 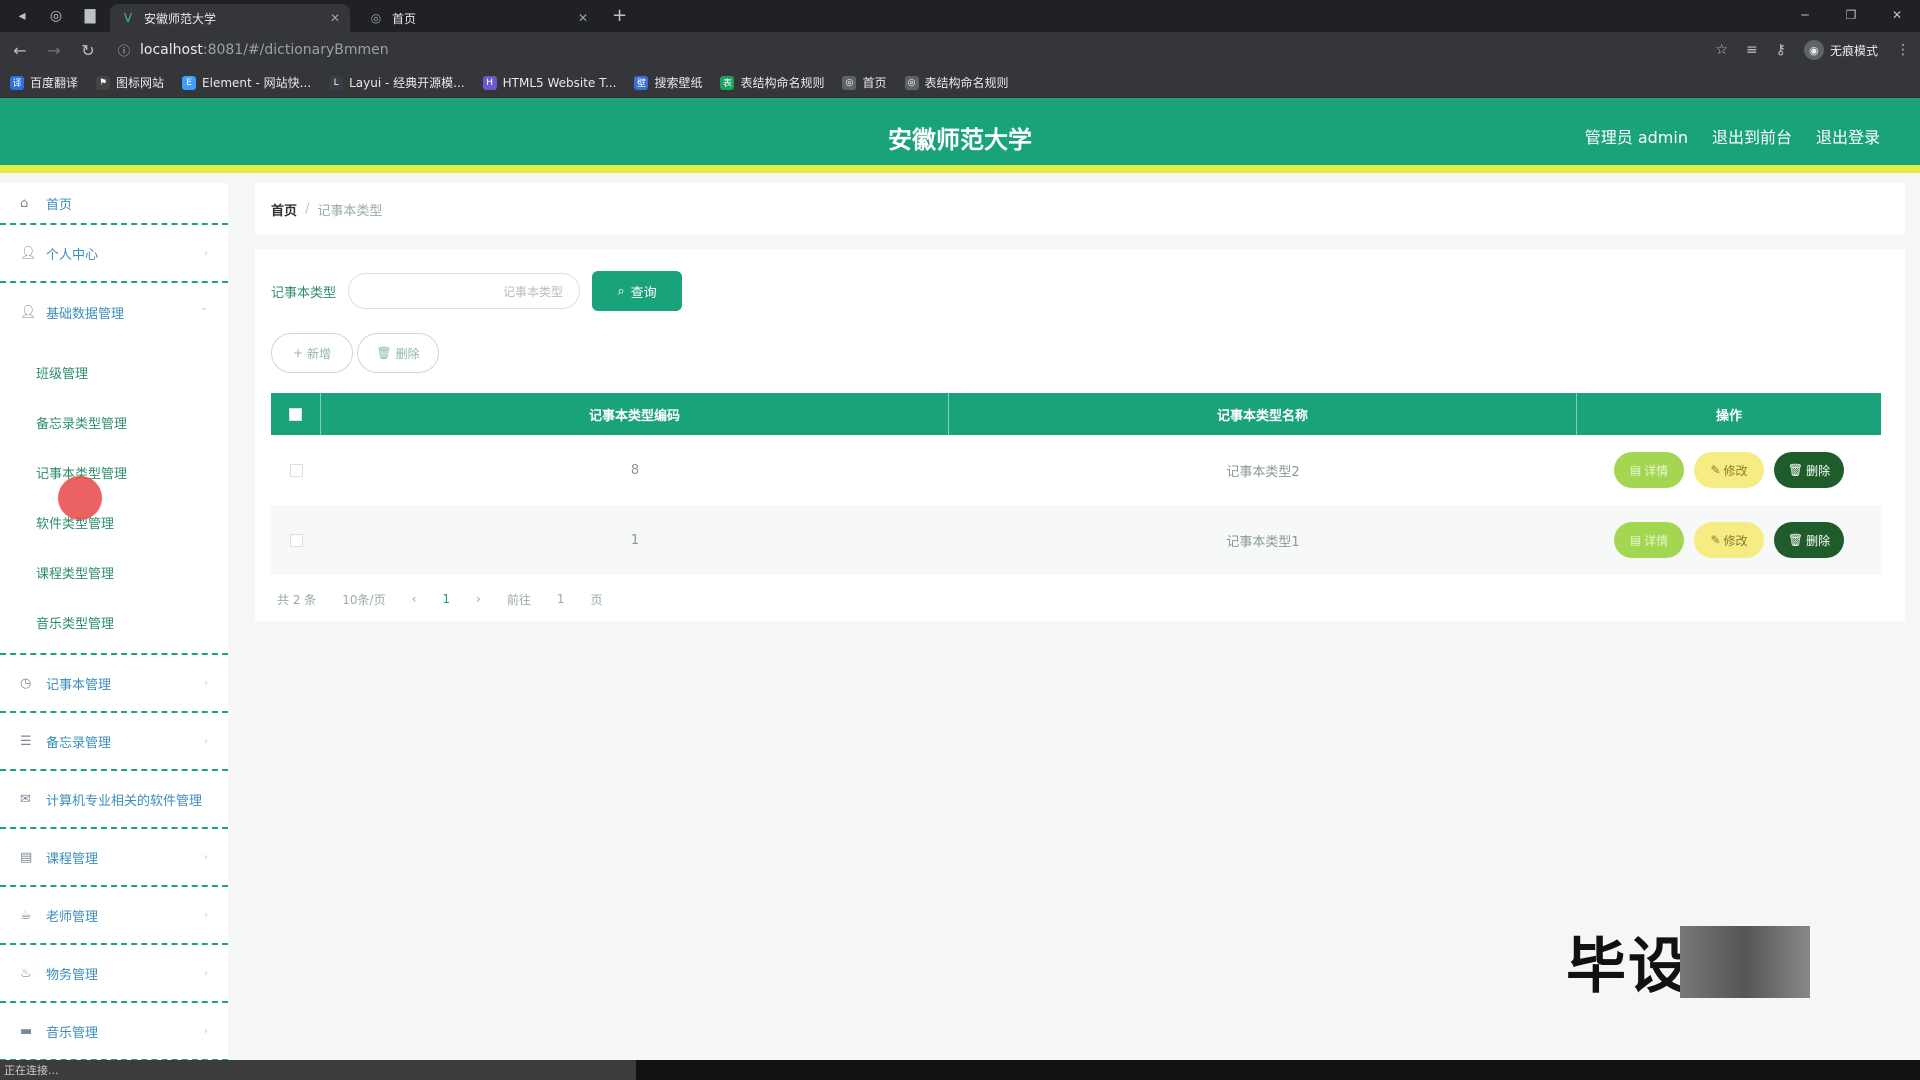 What do you see at coordinates (1076, 540) in the screenshot?
I see `table-row: 1 记事本类型1 ▤ 详情 ✎ 修改 🗑︎ 删除` at bounding box center [1076, 540].